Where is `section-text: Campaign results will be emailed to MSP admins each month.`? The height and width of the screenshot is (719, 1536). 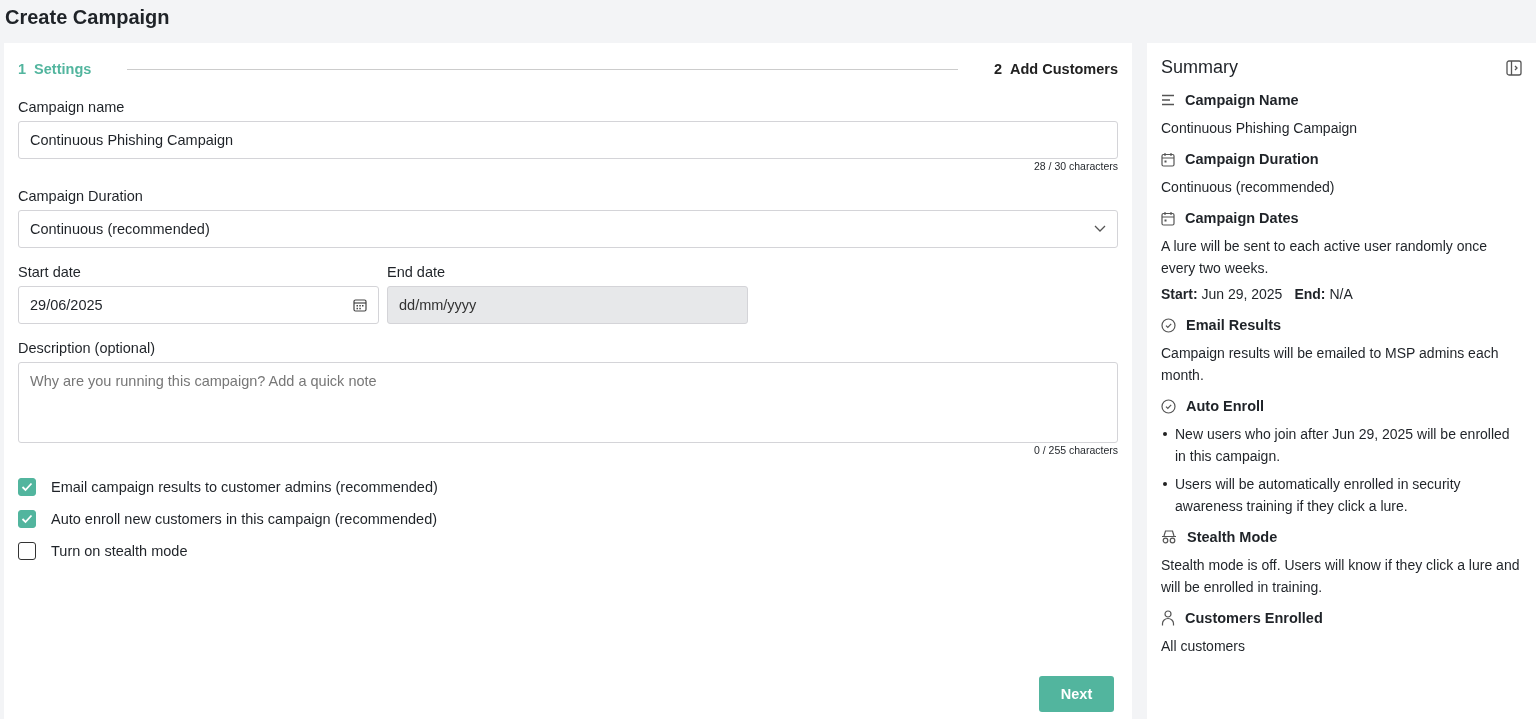 section-text: Campaign results will be emailed to MSP admins each month. is located at coordinates (1330, 364).